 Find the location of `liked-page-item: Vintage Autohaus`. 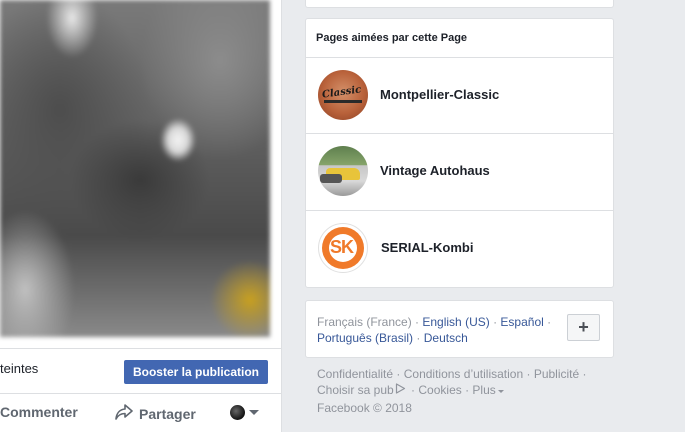

liked-page-item: Vintage Autohaus is located at coordinates (459, 172).